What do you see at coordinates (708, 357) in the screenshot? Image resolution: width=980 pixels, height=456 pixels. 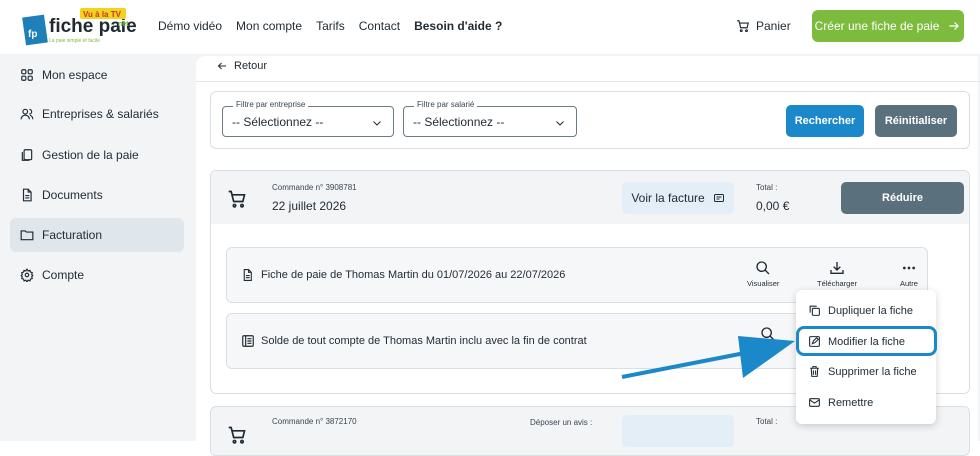 I see `annotation-arrow` at bounding box center [708, 357].